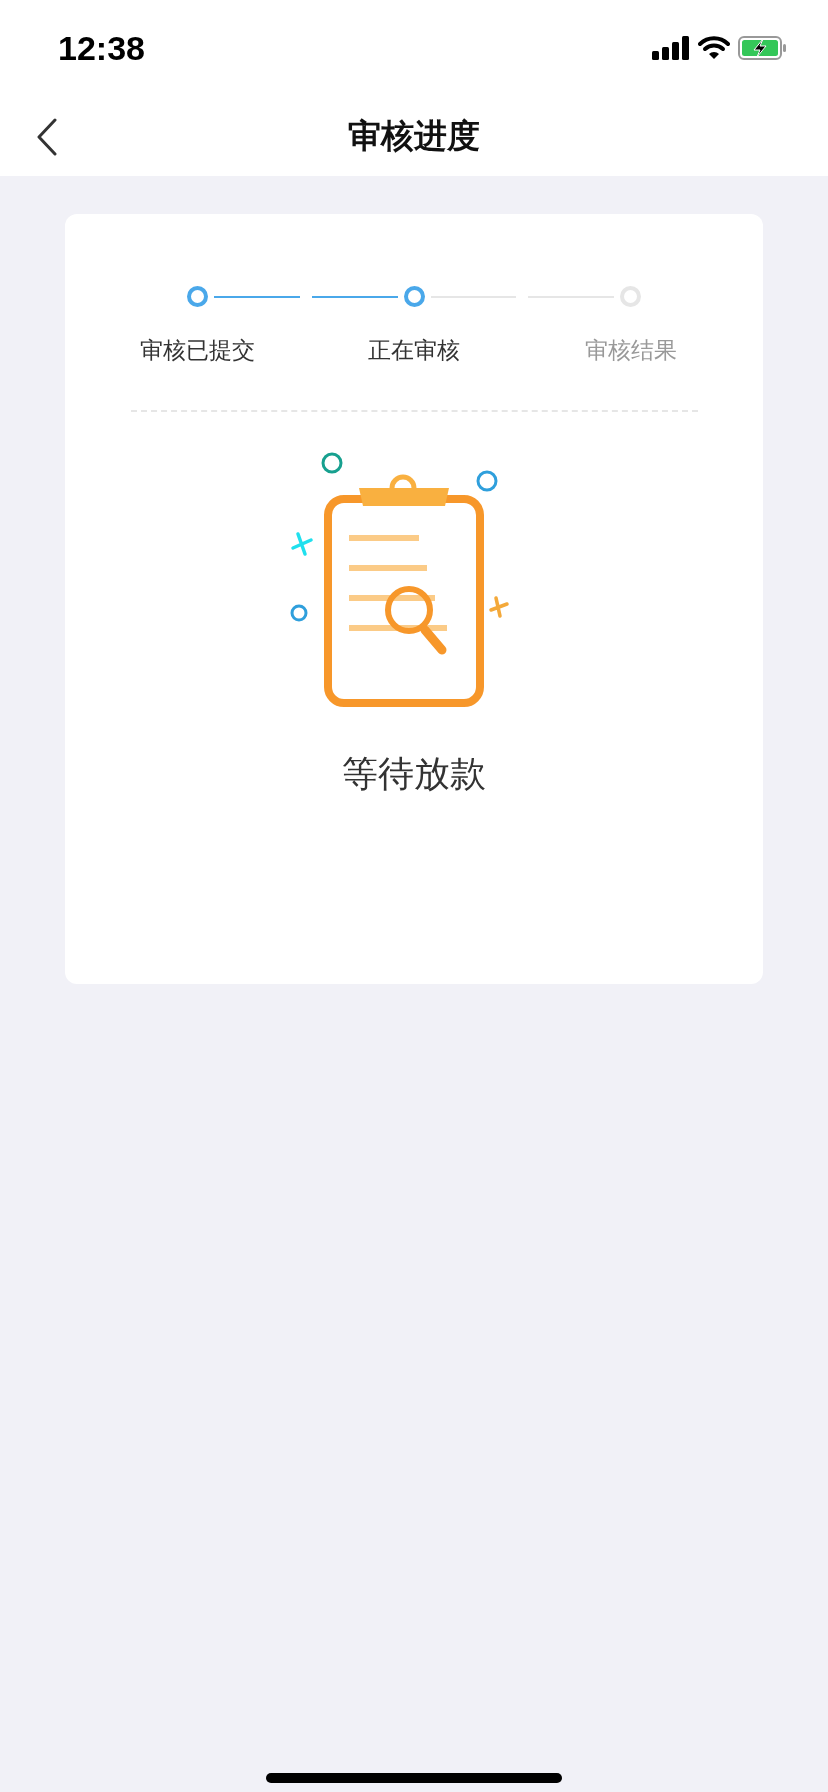 The height and width of the screenshot is (1792, 828). I want to click on wifi-icon, so click(714, 48).